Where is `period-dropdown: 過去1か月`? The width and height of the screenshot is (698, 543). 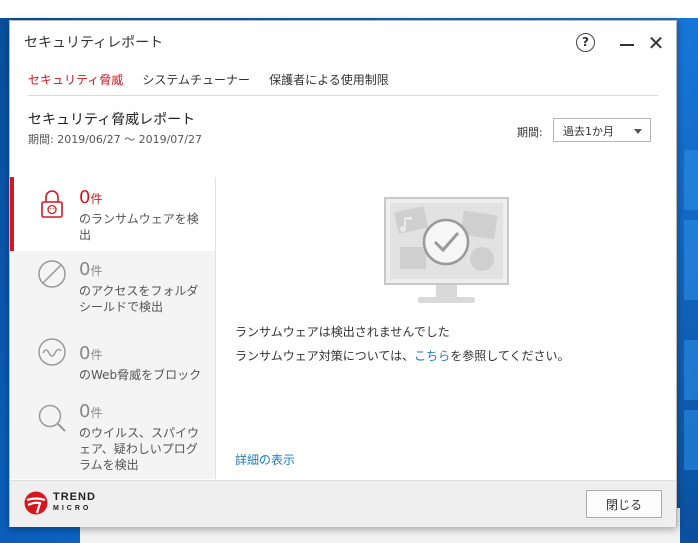 period-dropdown: 過去1か月 is located at coordinates (602, 130).